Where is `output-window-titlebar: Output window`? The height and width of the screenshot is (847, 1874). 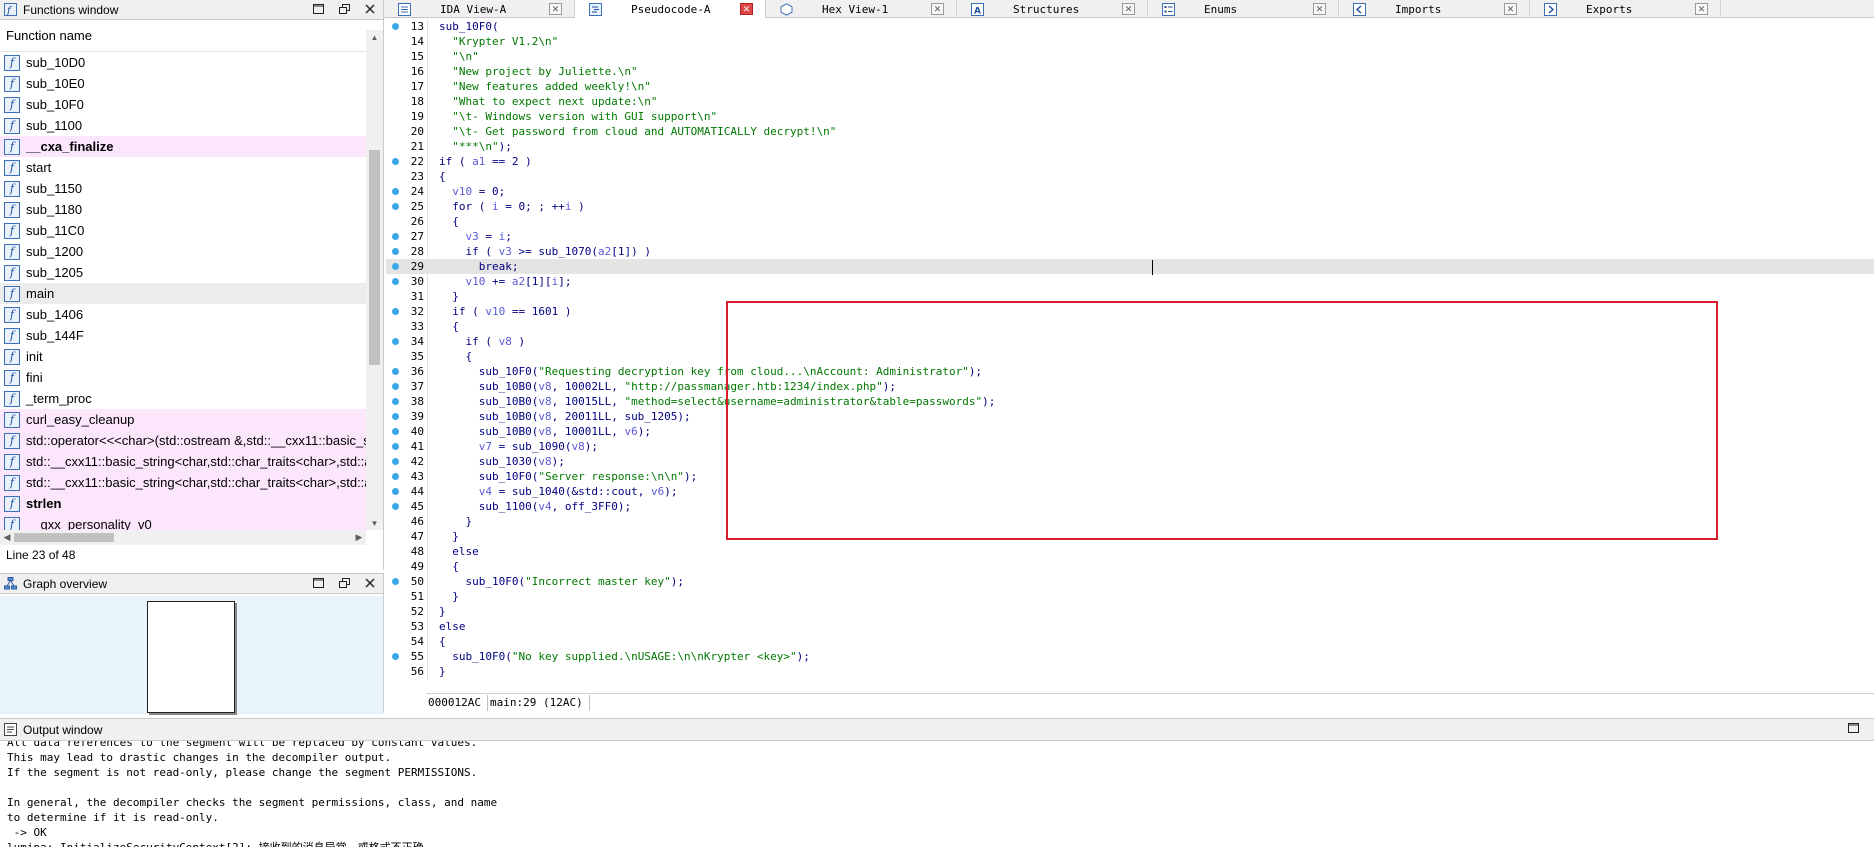
output-window-titlebar: Output window is located at coordinates (937, 730).